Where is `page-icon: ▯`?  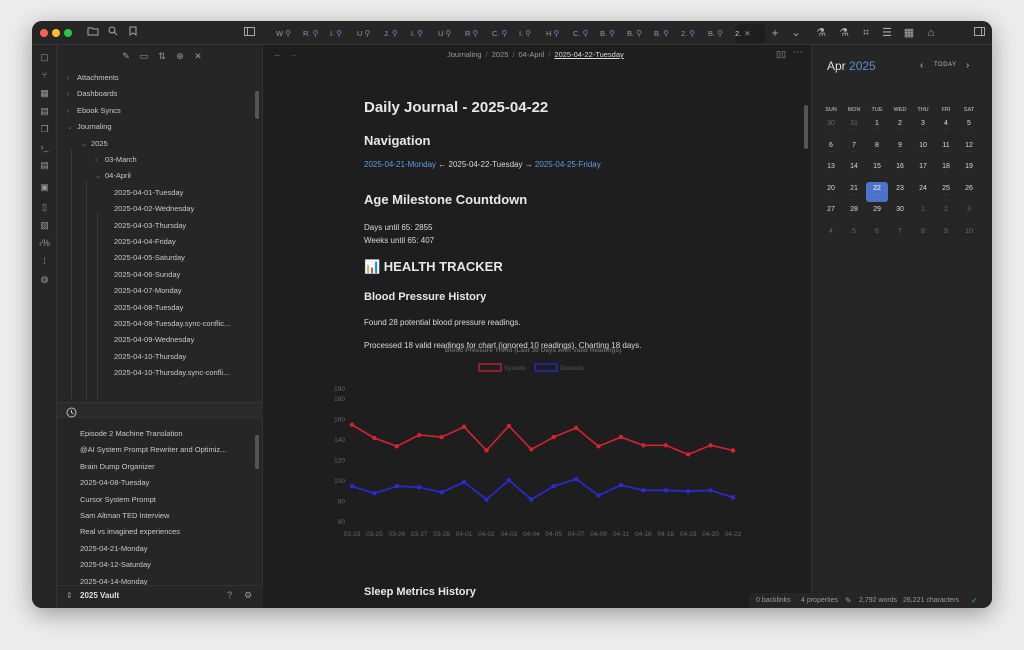 page-icon: ▯ is located at coordinates (44, 207).